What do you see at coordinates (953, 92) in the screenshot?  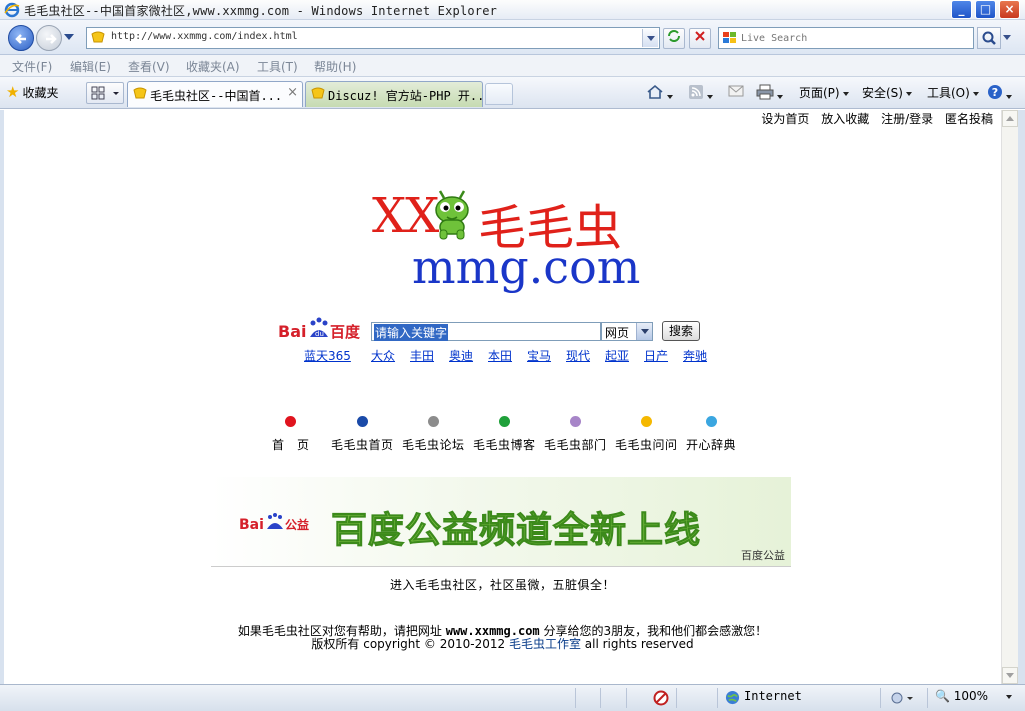 I see `tools-menu-button: 工具(O)` at bounding box center [953, 92].